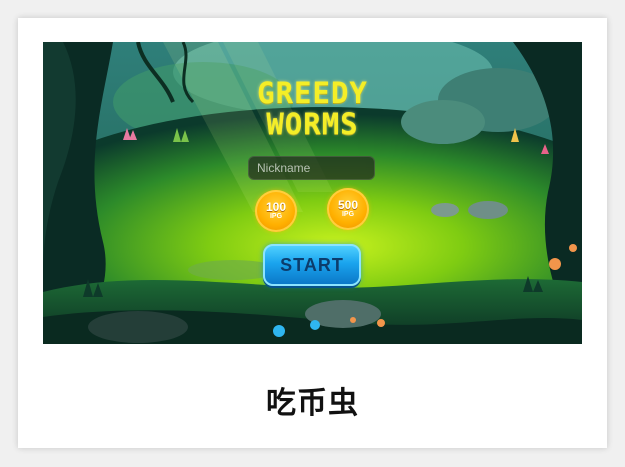 Image resolution: width=625 pixels, height=467 pixels. I want to click on coin-amount: 500, so click(348, 205).